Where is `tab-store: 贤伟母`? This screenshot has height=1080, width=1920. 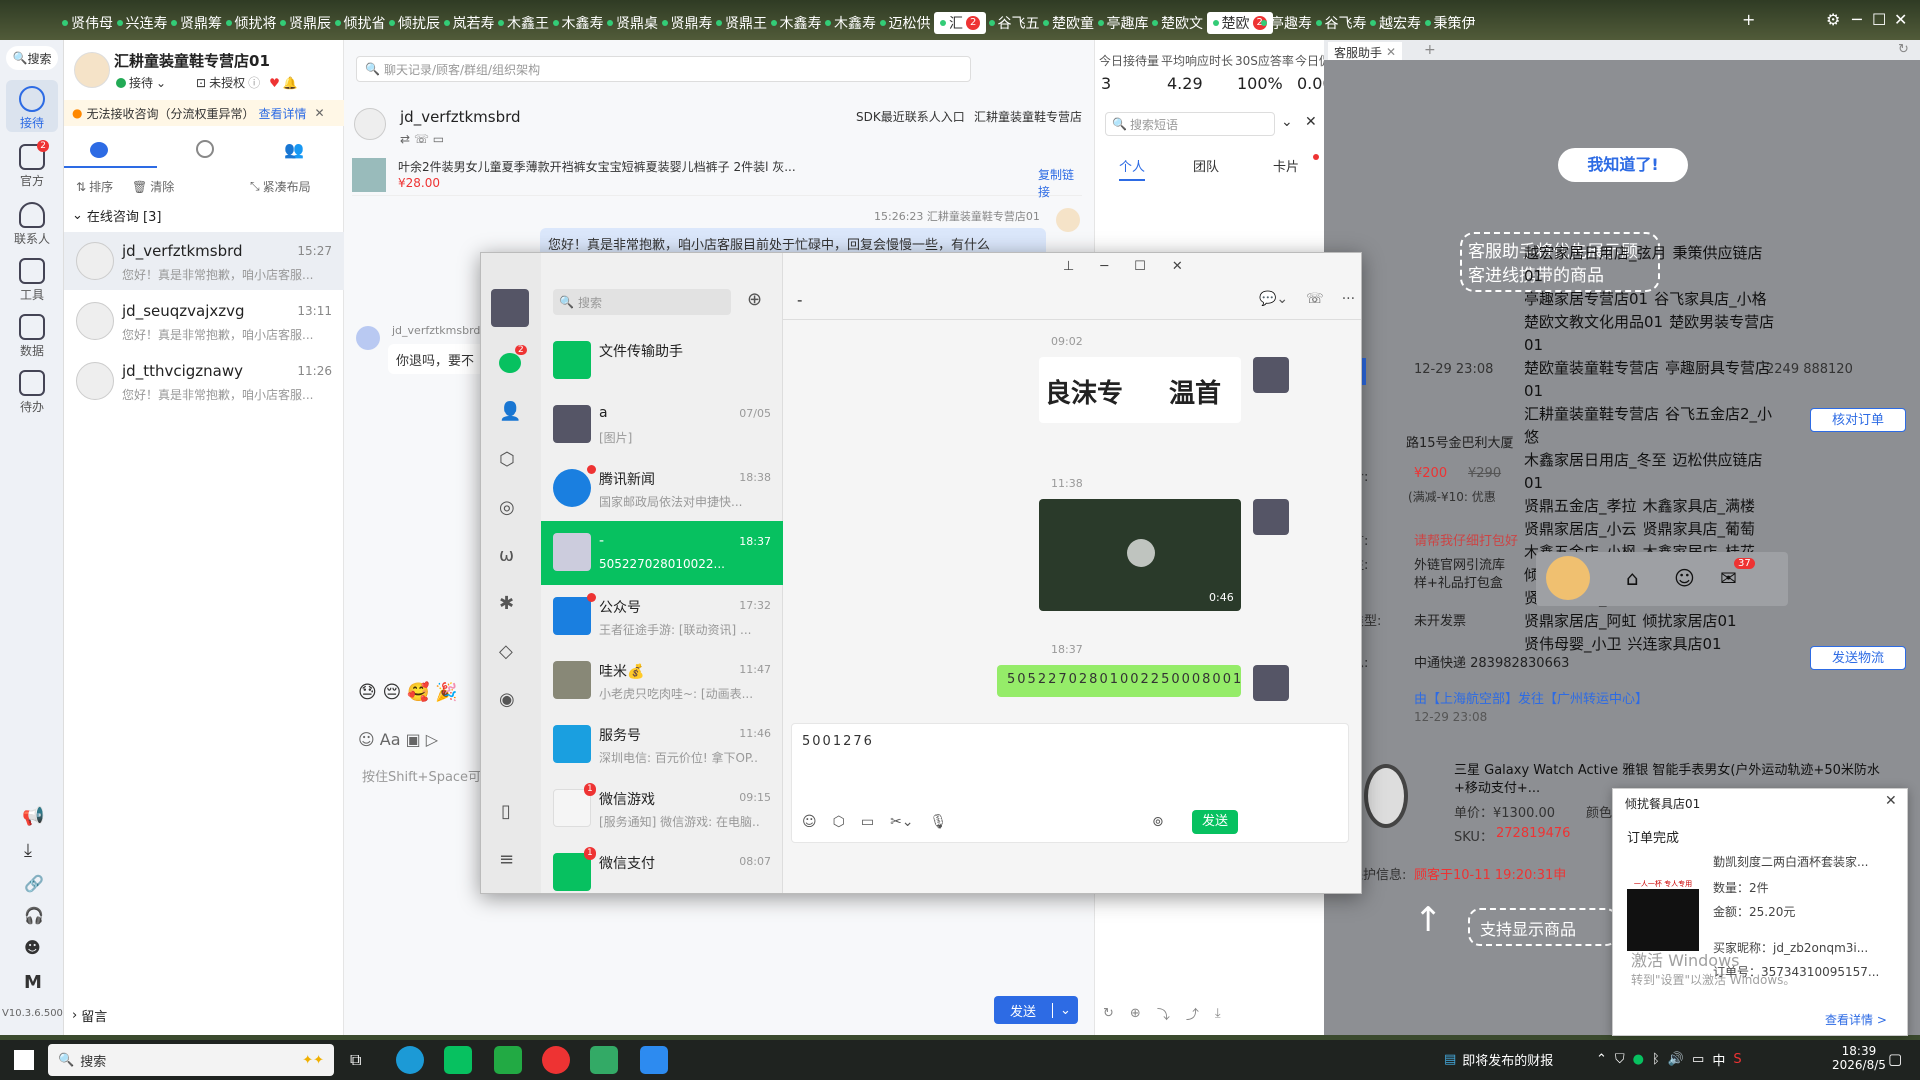 tab-store: 贤伟母 is located at coordinates (87, 23).